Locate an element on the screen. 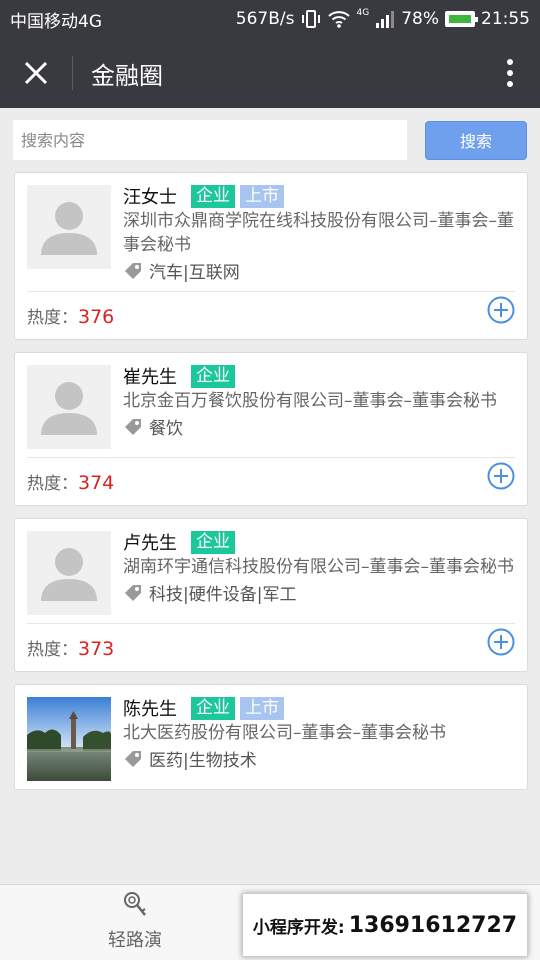  tab-label: 轻路演 is located at coordinates (135, 940).